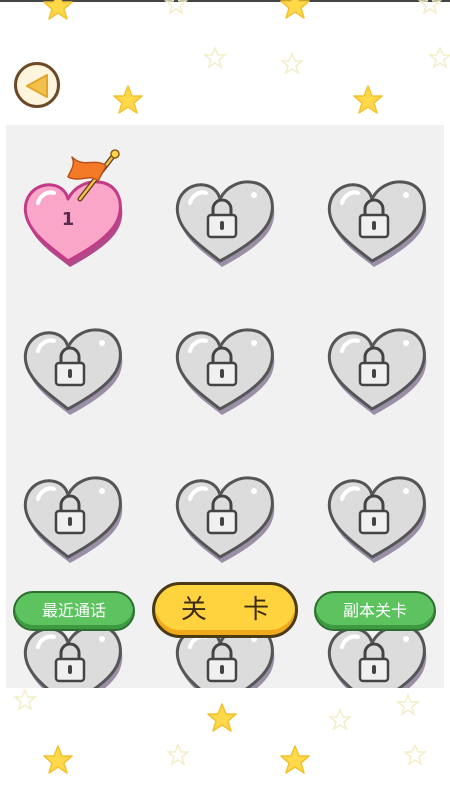  What do you see at coordinates (93, 175) in the screenshot?
I see `flag-icon` at bounding box center [93, 175].